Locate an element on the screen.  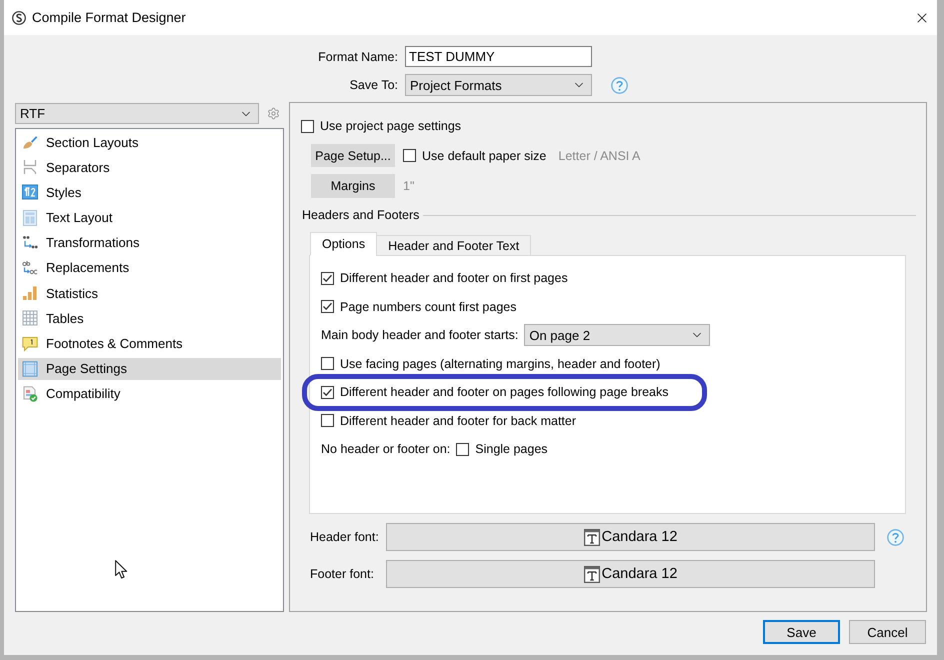
settings-icon is located at coordinates (273, 113).